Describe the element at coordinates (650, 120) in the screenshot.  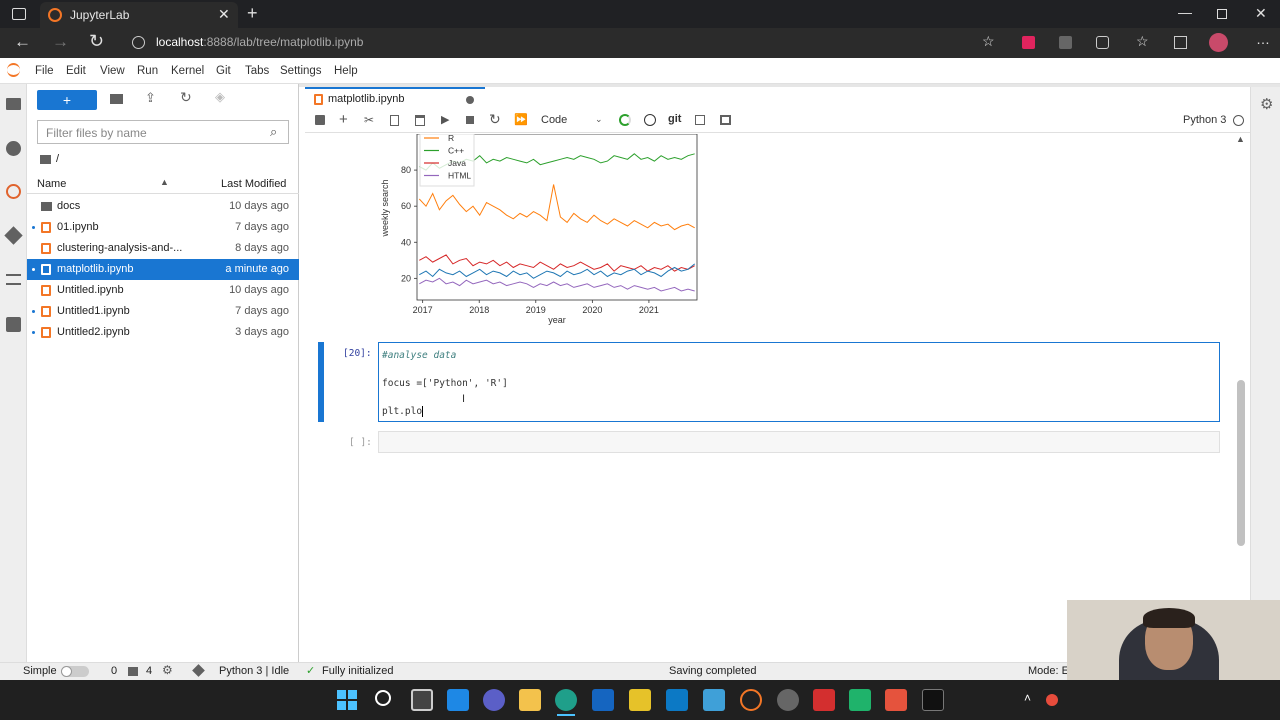
I see `clock-icon` at that location.